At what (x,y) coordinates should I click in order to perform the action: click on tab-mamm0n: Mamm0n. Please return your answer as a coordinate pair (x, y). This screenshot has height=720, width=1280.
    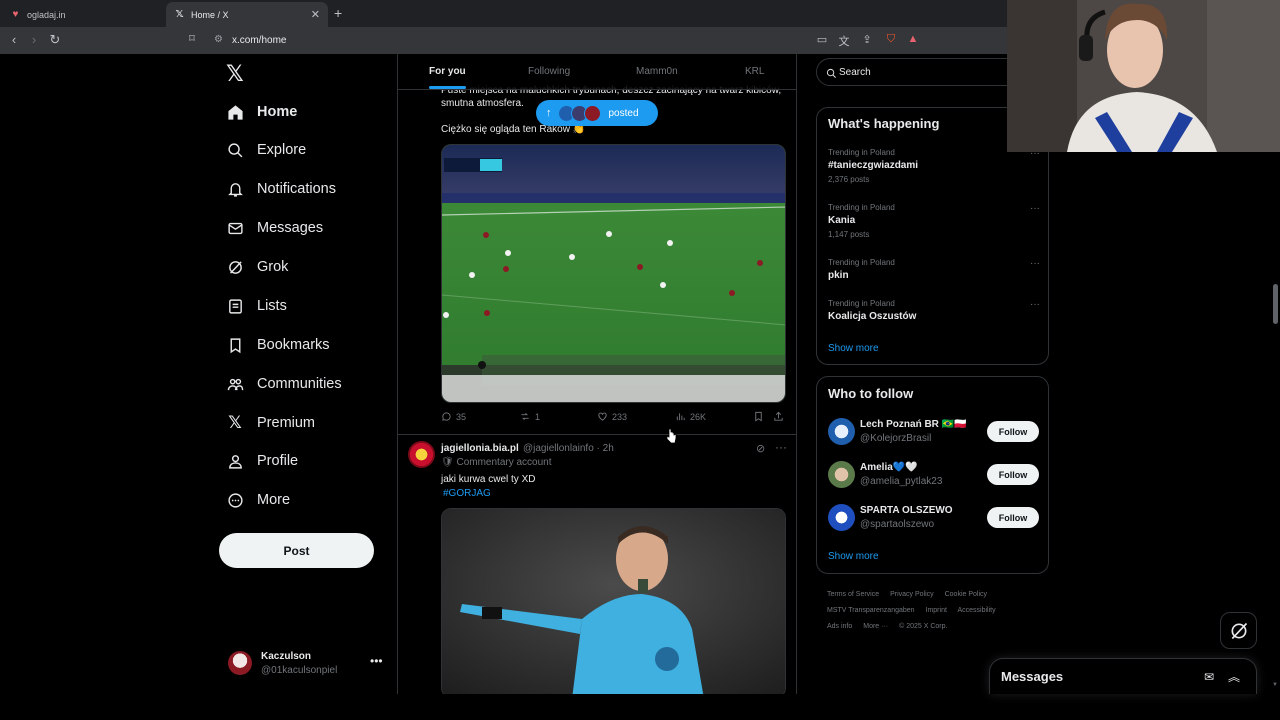
    Looking at the image, I should click on (657, 71).